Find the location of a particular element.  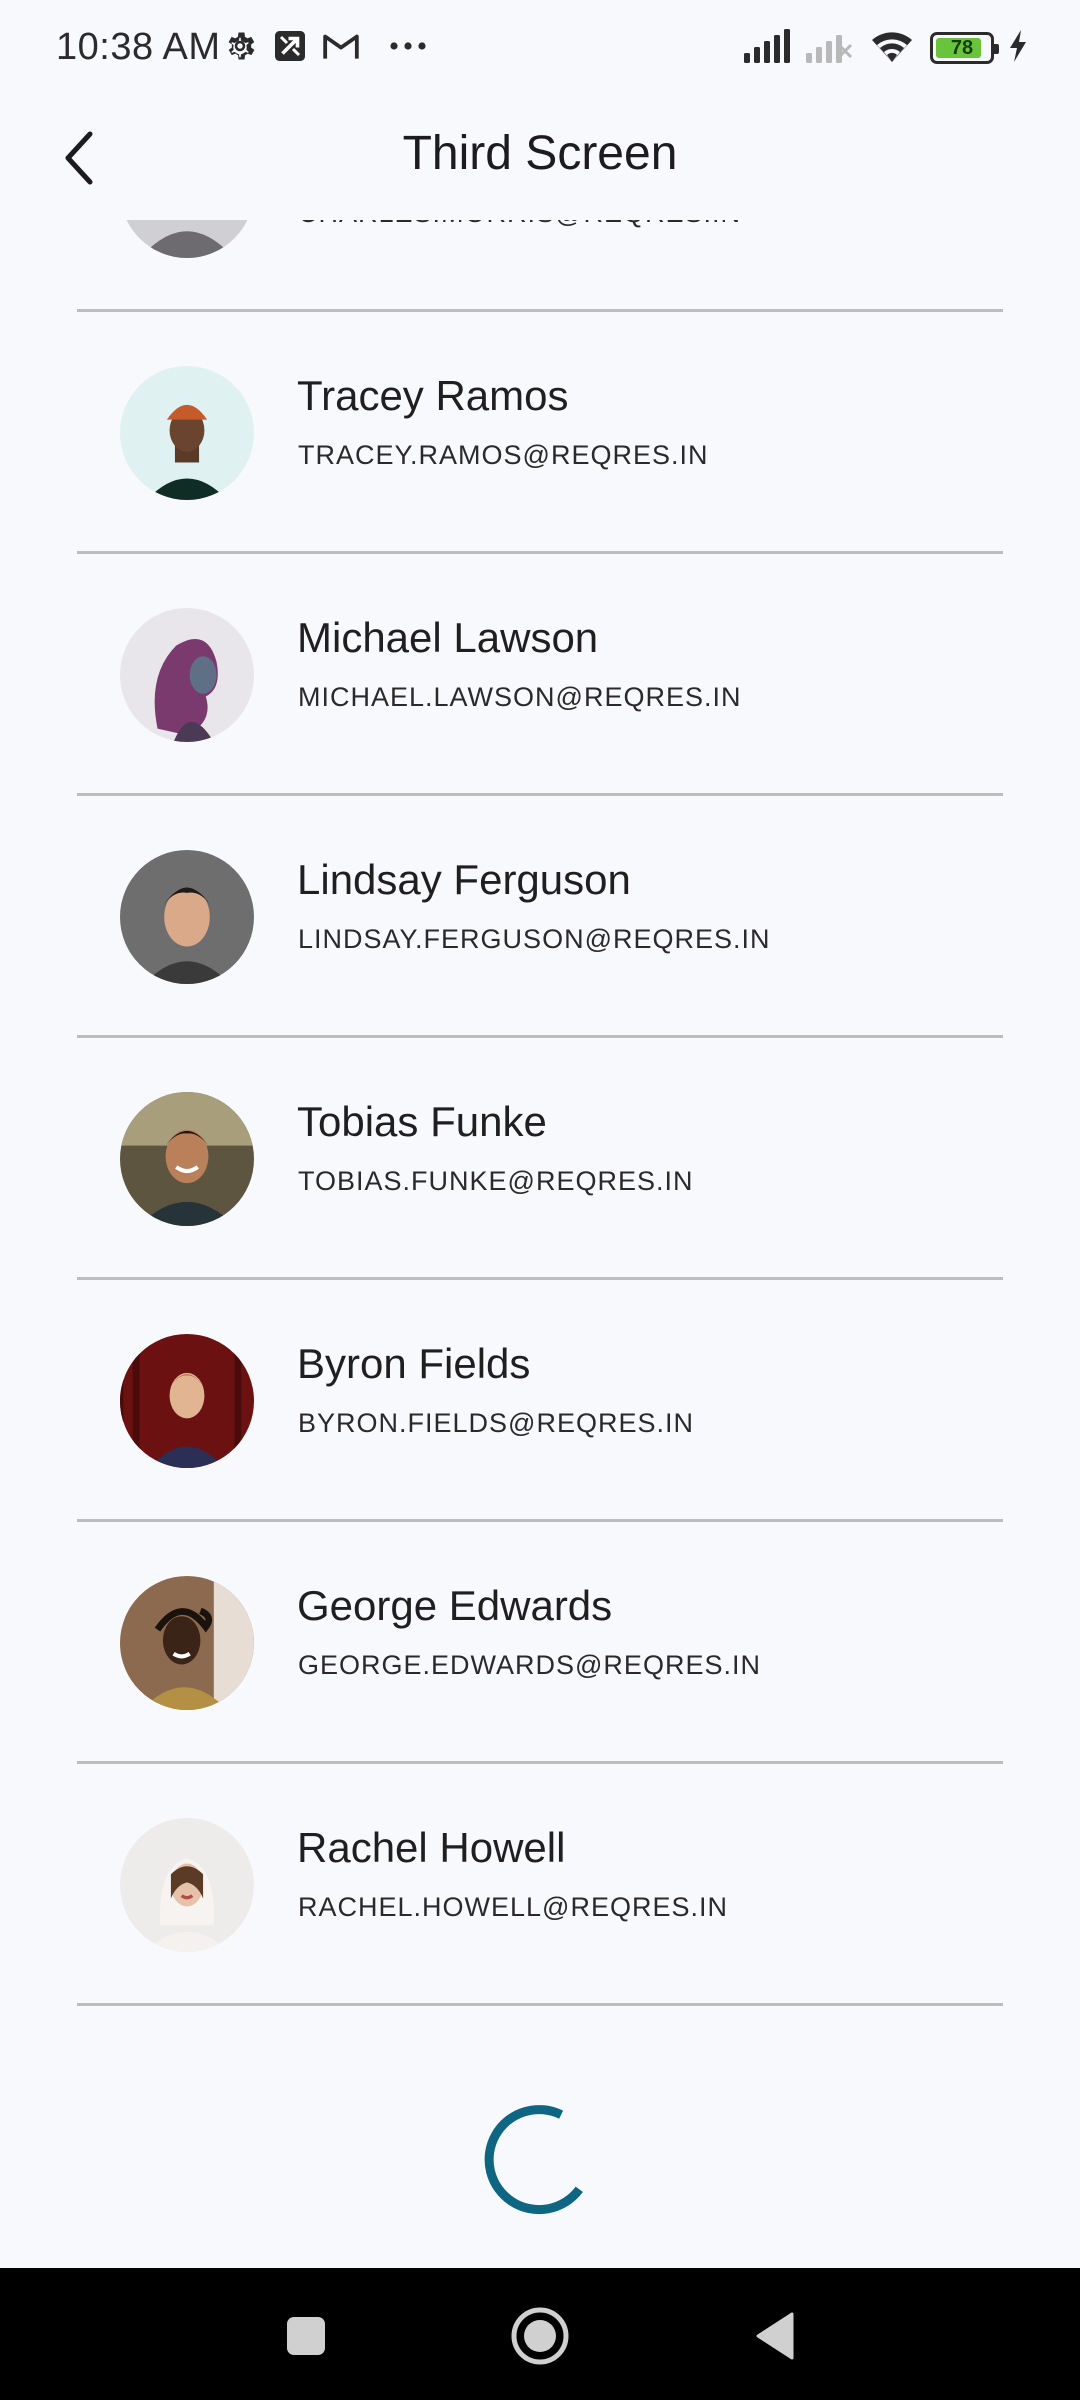

charging-bolt-icon is located at coordinates (1018, 48).